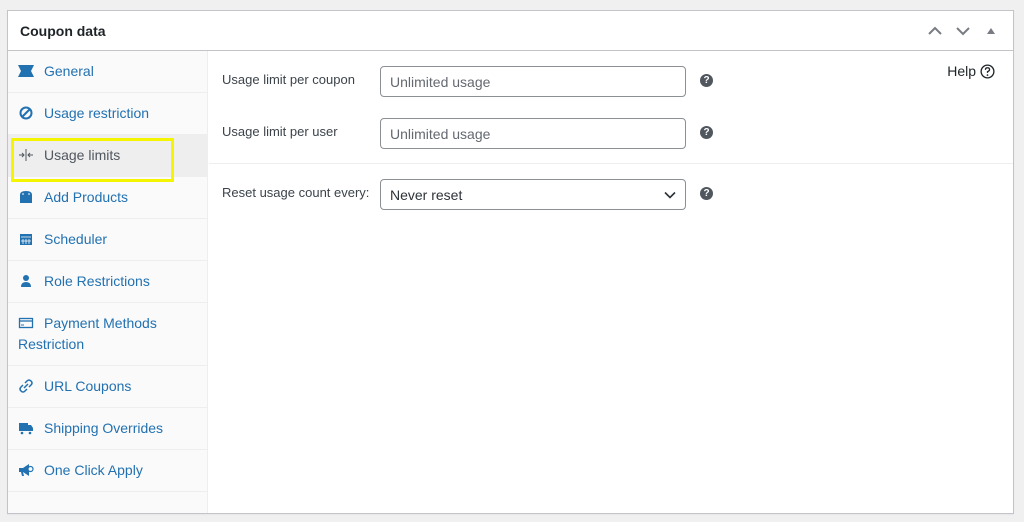 This screenshot has width=1024, height=522. I want to click on calendar-icon, so click(26, 239).